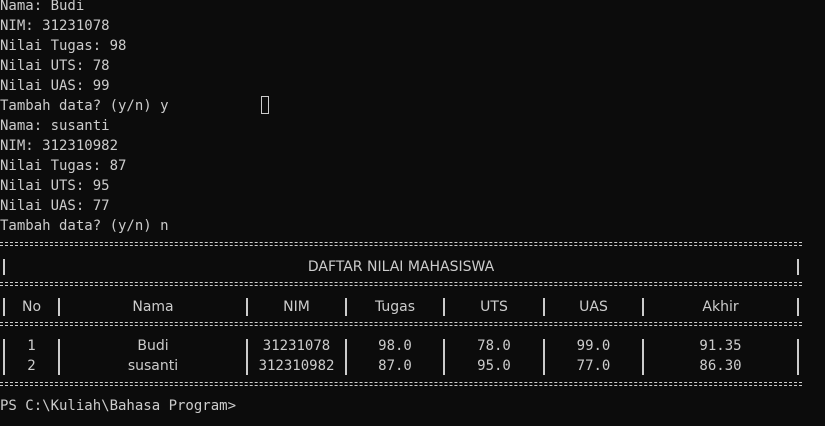  What do you see at coordinates (494, 346) in the screenshot?
I see `cell-uts: 78.0` at bounding box center [494, 346].